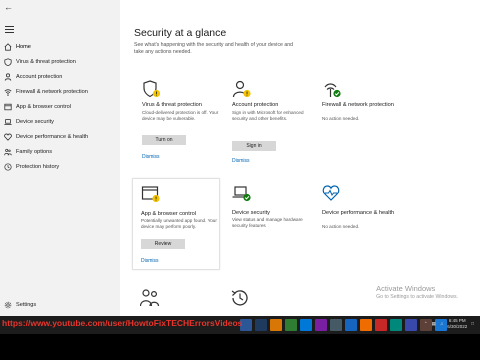 The image size is (480, 360). I want to click on app-warning-icon: !, so click(151, 194).